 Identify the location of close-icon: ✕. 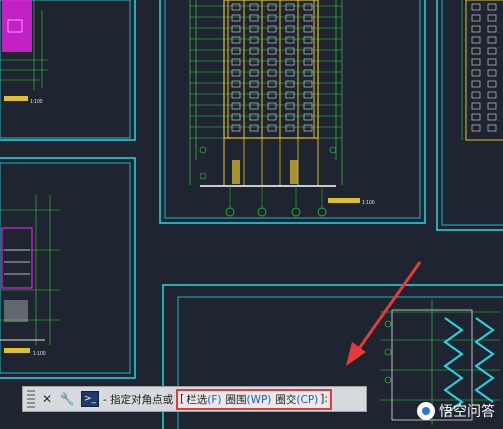
(47, 399).